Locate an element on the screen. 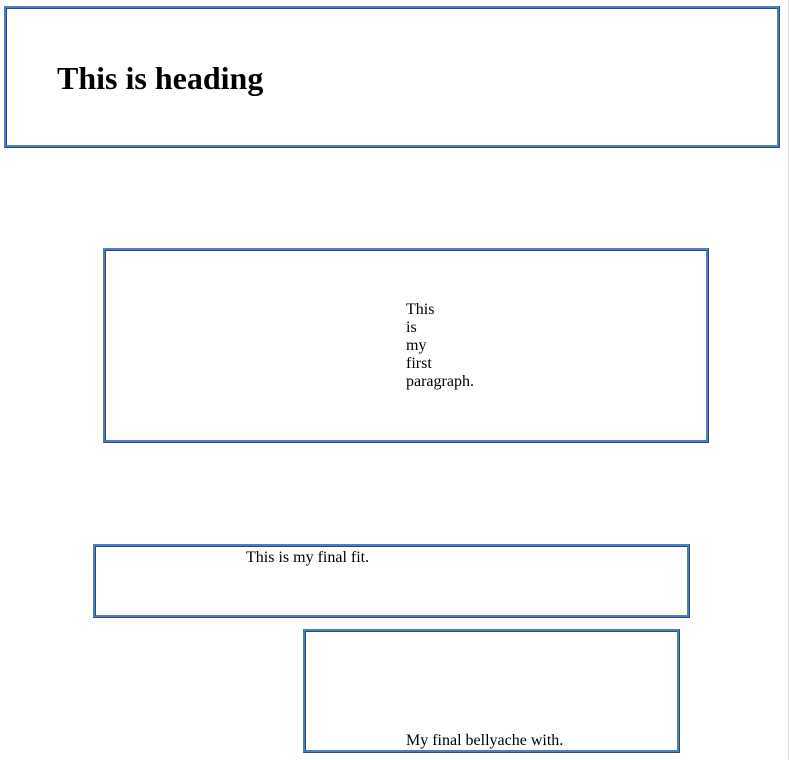  final-bellyache-text: My final bellyache with. is located at coordinates (485, 740).